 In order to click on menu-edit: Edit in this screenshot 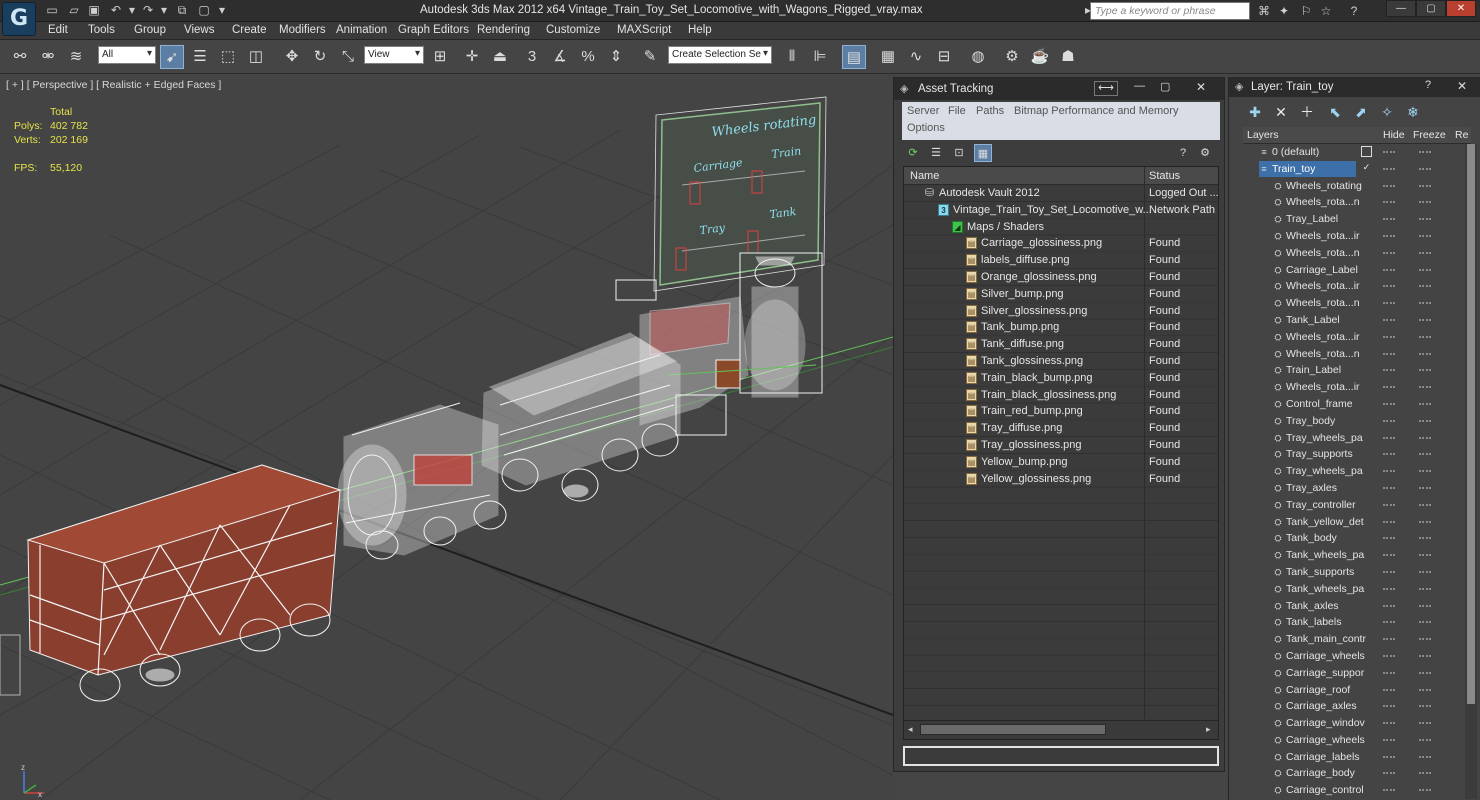, I will do `click(58, 30)`.